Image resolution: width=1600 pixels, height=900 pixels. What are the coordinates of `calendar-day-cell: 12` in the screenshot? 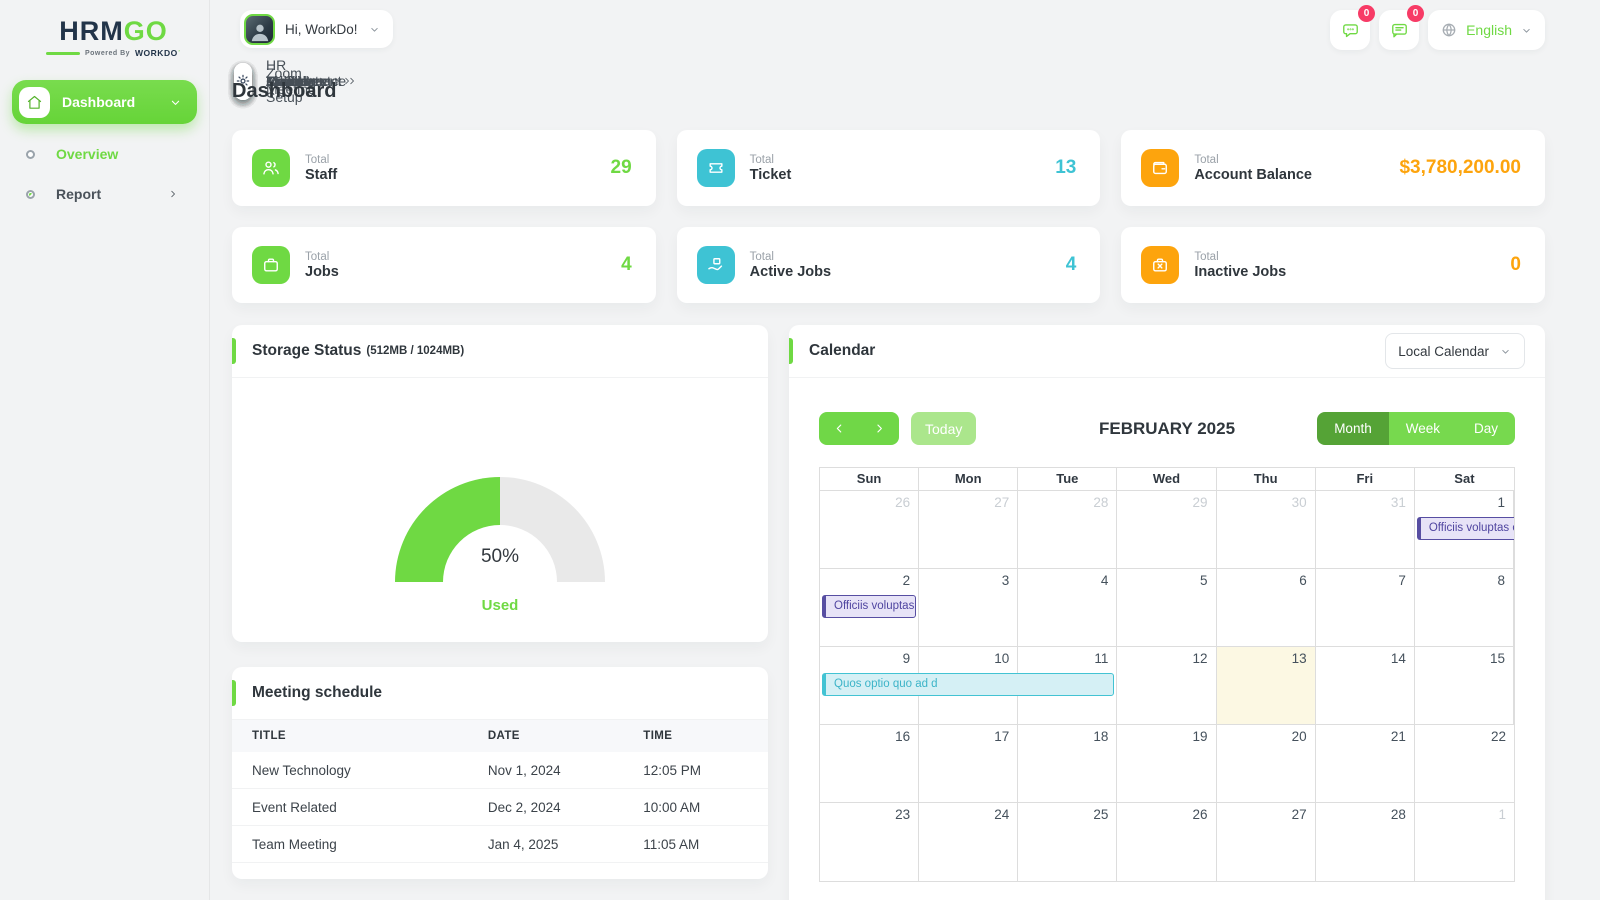 It's located at (1167, 686).